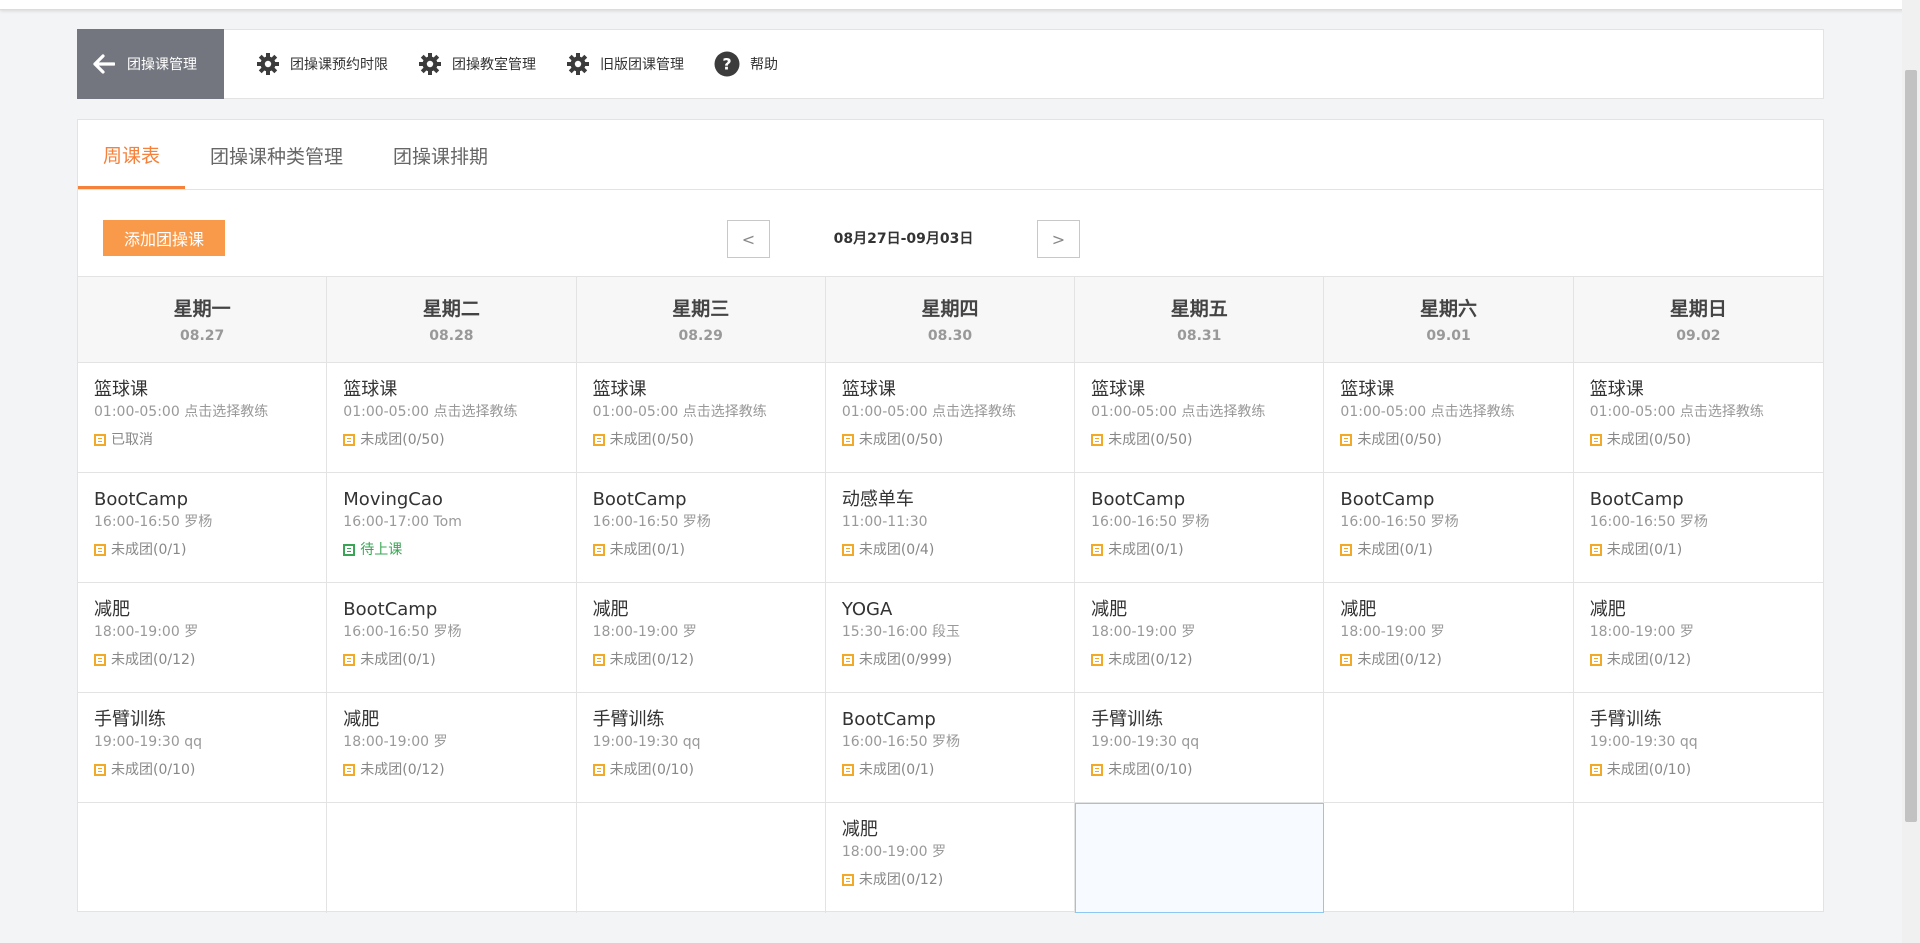 Image resolution: width=1920 pixels, height=943 pixels. What do you see at coordinates (1911, 446) in the screenshot?
I see `scrollbar-thumb` at bounding box center [1911, 446].